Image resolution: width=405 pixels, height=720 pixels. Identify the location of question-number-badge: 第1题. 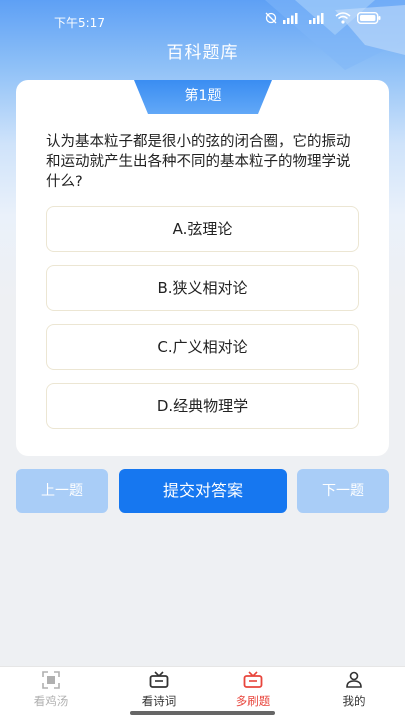
(203, 97).